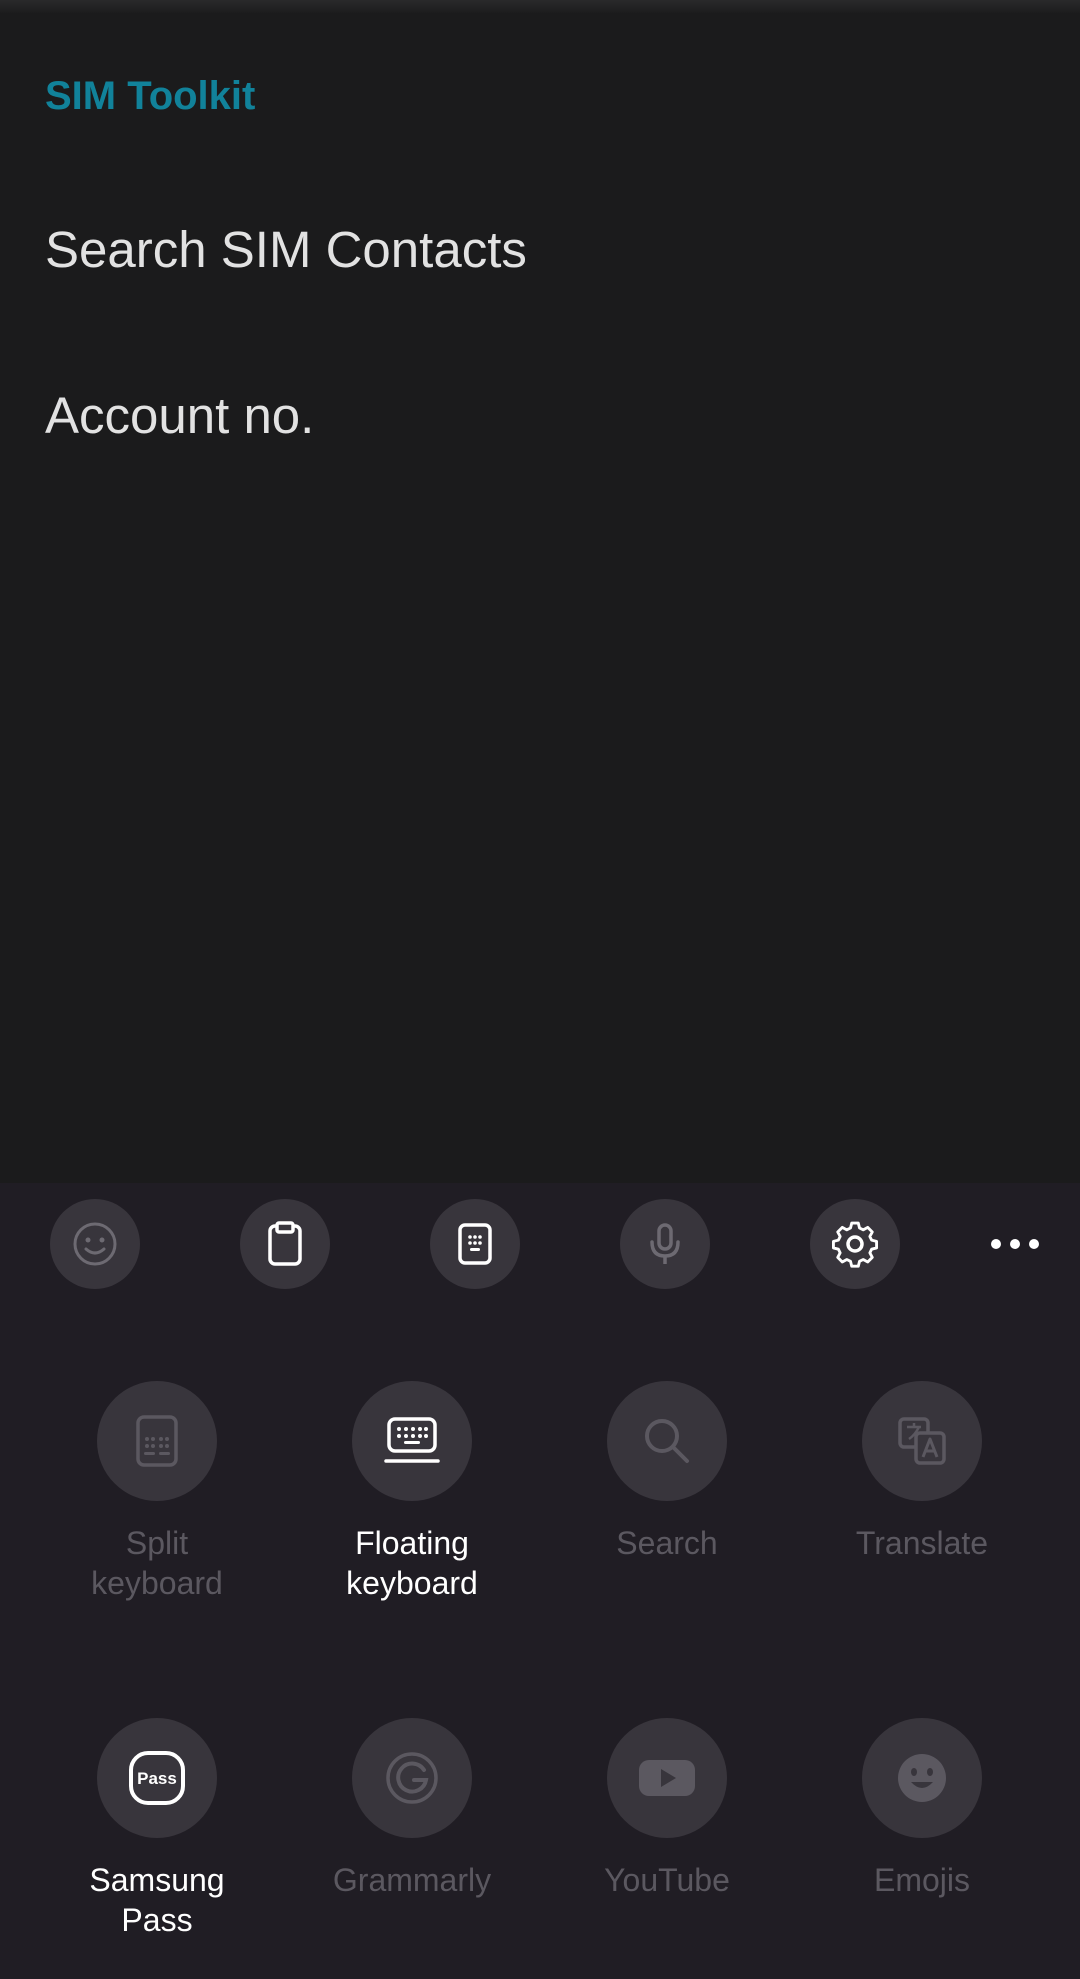  I want to click on floating-keyboard-icon, so click(412, 1440).